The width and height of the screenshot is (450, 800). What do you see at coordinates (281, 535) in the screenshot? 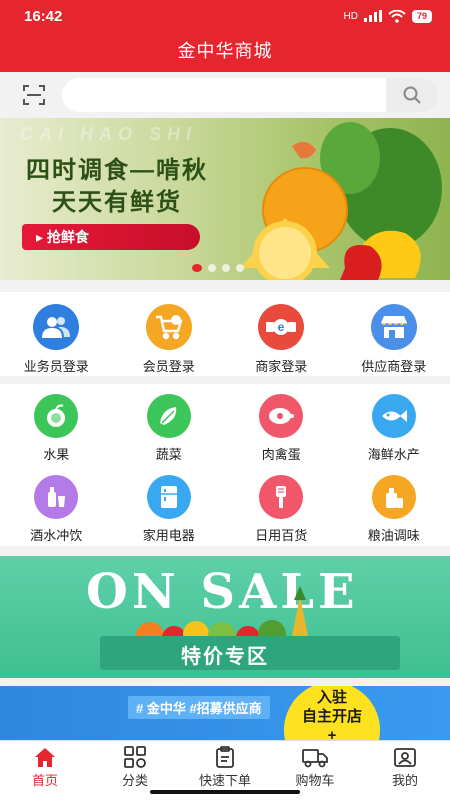
I see `category-label: 日用百货` at bounding box center [281, 535].